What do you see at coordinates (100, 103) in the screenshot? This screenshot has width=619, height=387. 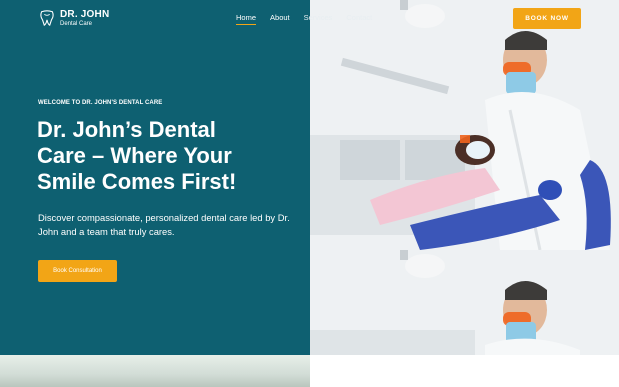 I see `hero-eyebrow: WELCOME TO DR. JOHN'S DENTAL CARE` at bounding box center [100, 103].